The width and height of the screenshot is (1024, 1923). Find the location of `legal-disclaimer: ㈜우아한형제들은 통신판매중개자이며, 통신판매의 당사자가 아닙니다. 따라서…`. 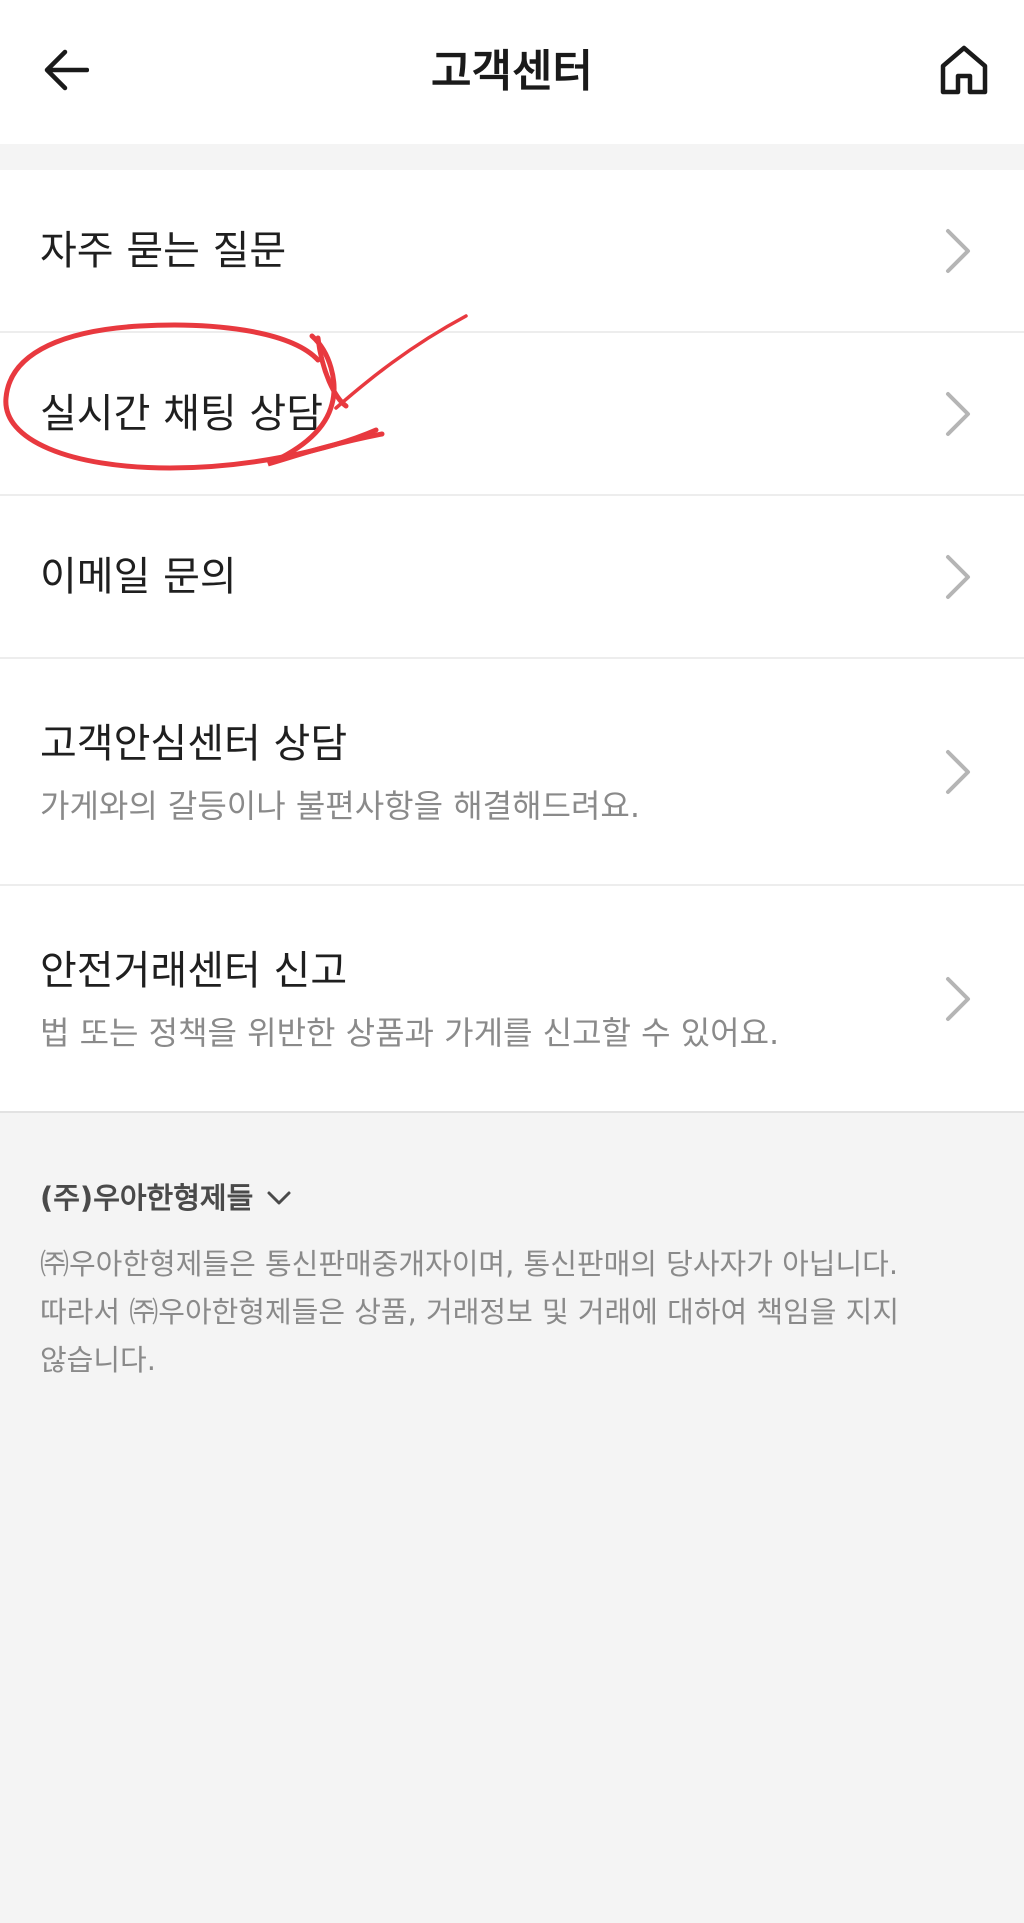

legal-disclaimer: ㈜우아한형제들은 통신판매중개자이며, 통신판매의 당사자가 아닙니다. 따라서… is located at coordinates (510, 1312).